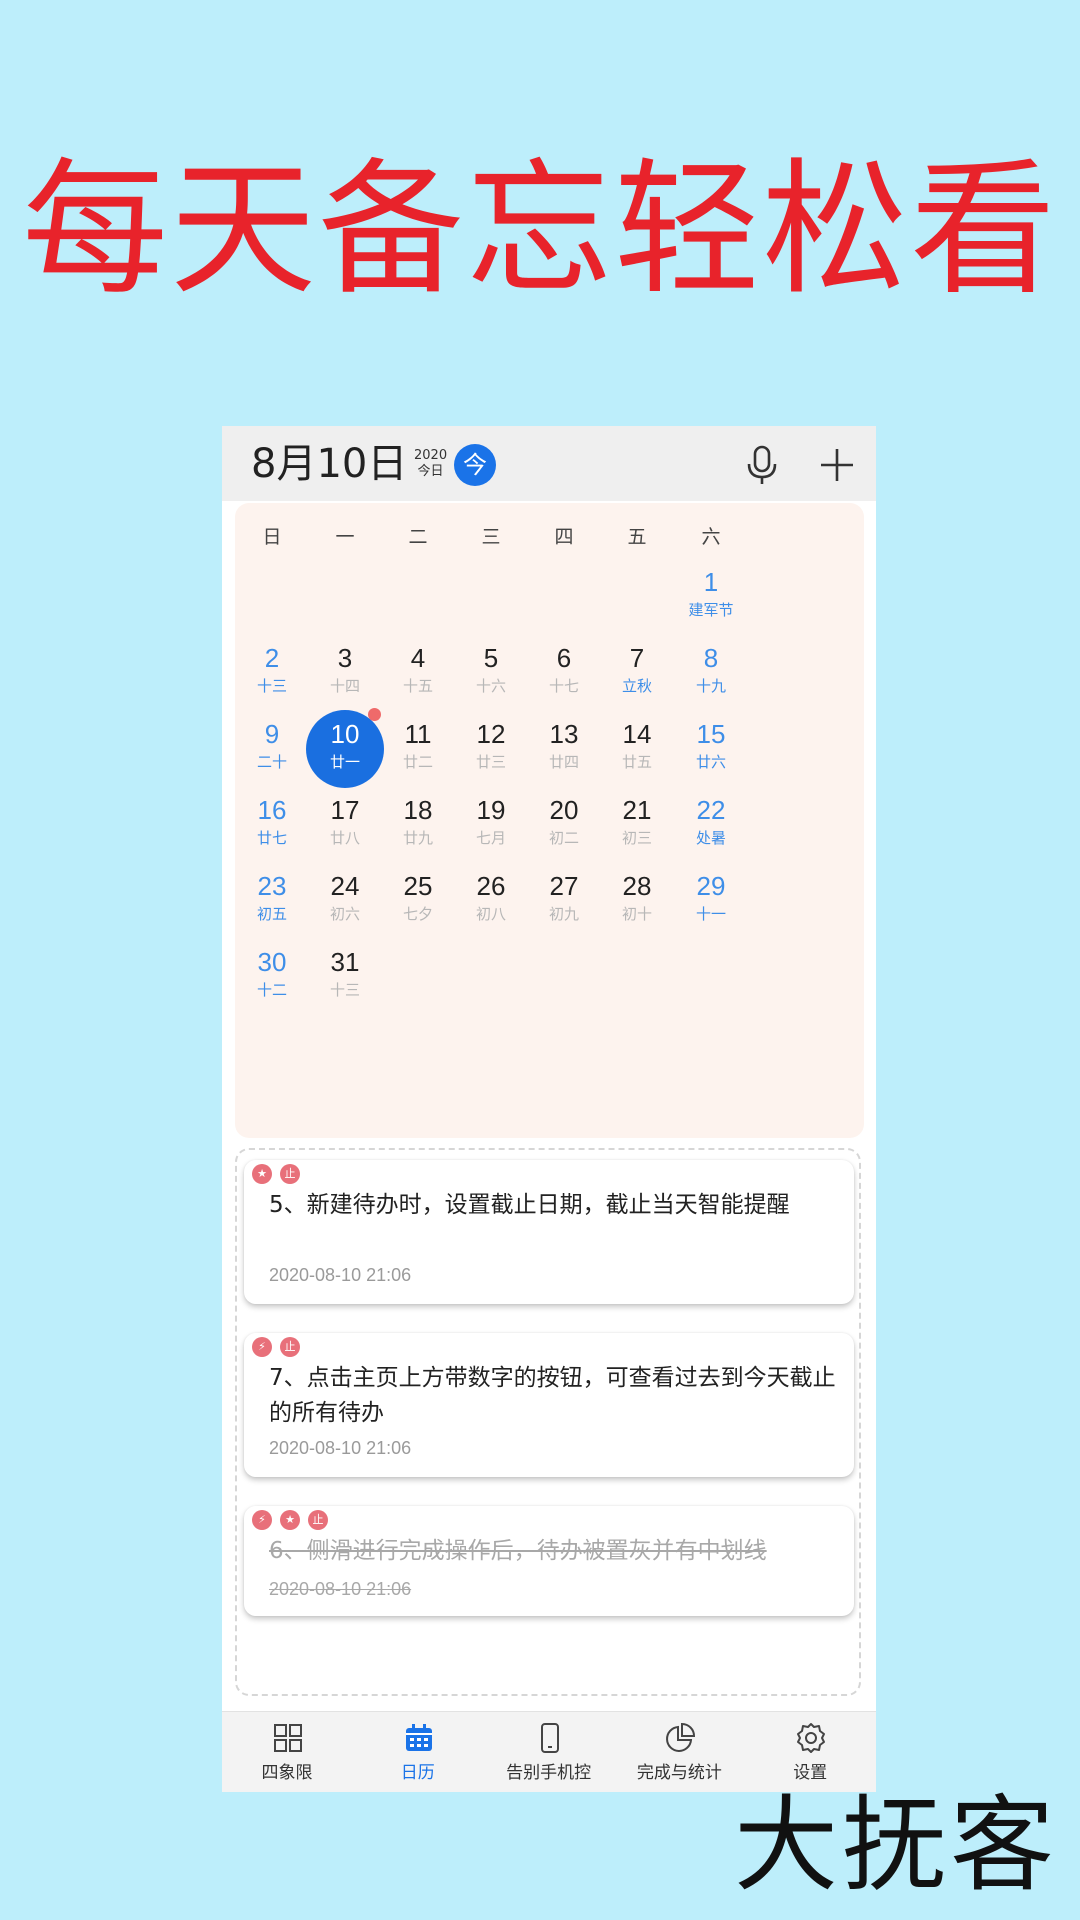 The image size is (1080, 1920). I want to click on year-text: 2020, so click(431, 455).